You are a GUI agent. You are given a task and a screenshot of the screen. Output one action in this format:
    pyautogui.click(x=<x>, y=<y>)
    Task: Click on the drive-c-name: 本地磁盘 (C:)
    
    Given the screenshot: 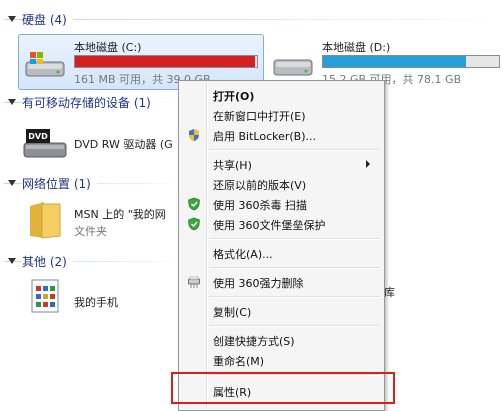 What is the action you would take?
    pyautogui.click(x=108, y=47)
    